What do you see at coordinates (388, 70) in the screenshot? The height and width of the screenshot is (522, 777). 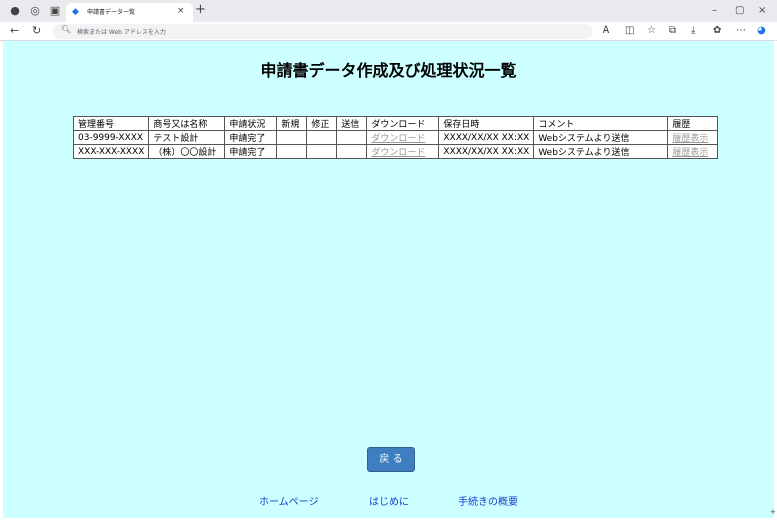 I see `page-title: 申請書データ作成及び処理状況一覧` at bounding box center [388, 70].